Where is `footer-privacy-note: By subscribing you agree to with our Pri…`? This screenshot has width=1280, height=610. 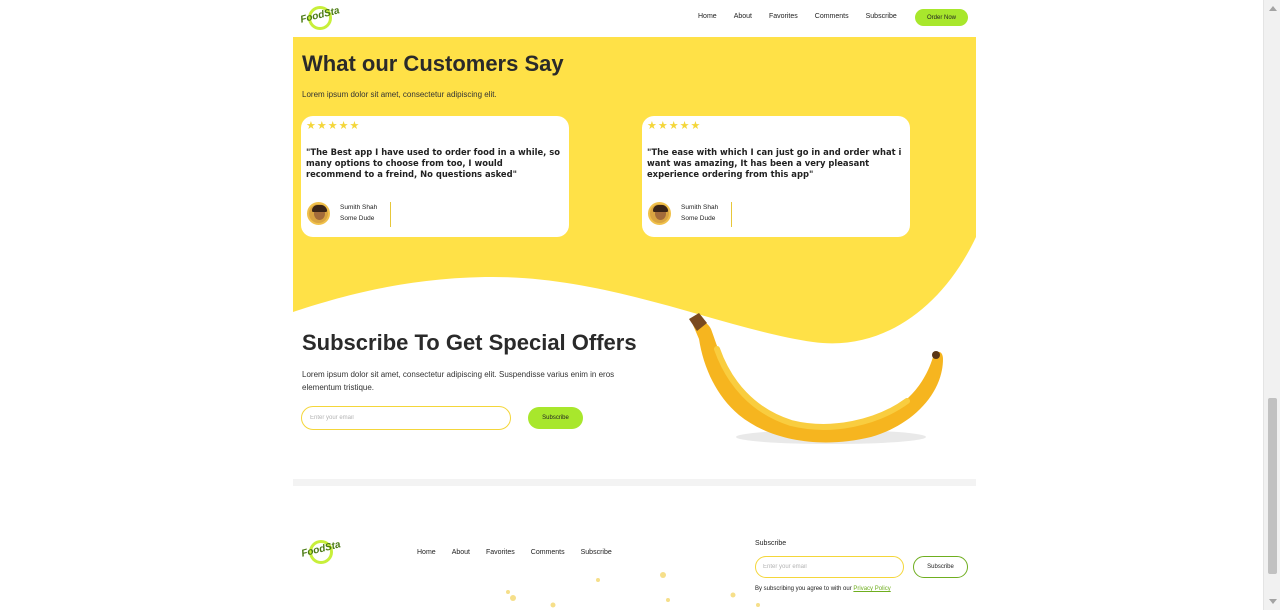
footer-privacy-note: By subscribing you agree to with our Pri… is located at coordinates (823, 589).